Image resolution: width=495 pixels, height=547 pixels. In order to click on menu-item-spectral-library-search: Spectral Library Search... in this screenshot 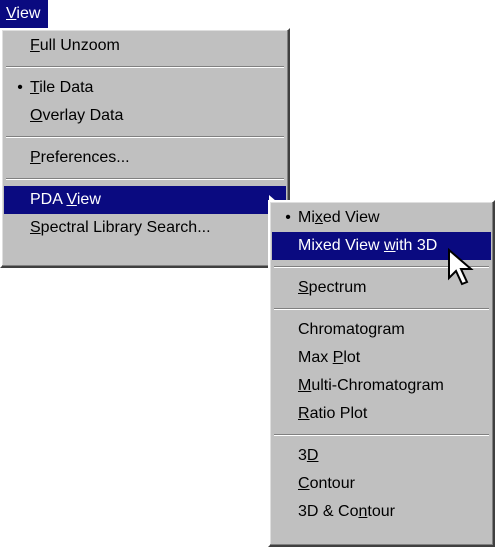, I will do `click(145, 228)`.